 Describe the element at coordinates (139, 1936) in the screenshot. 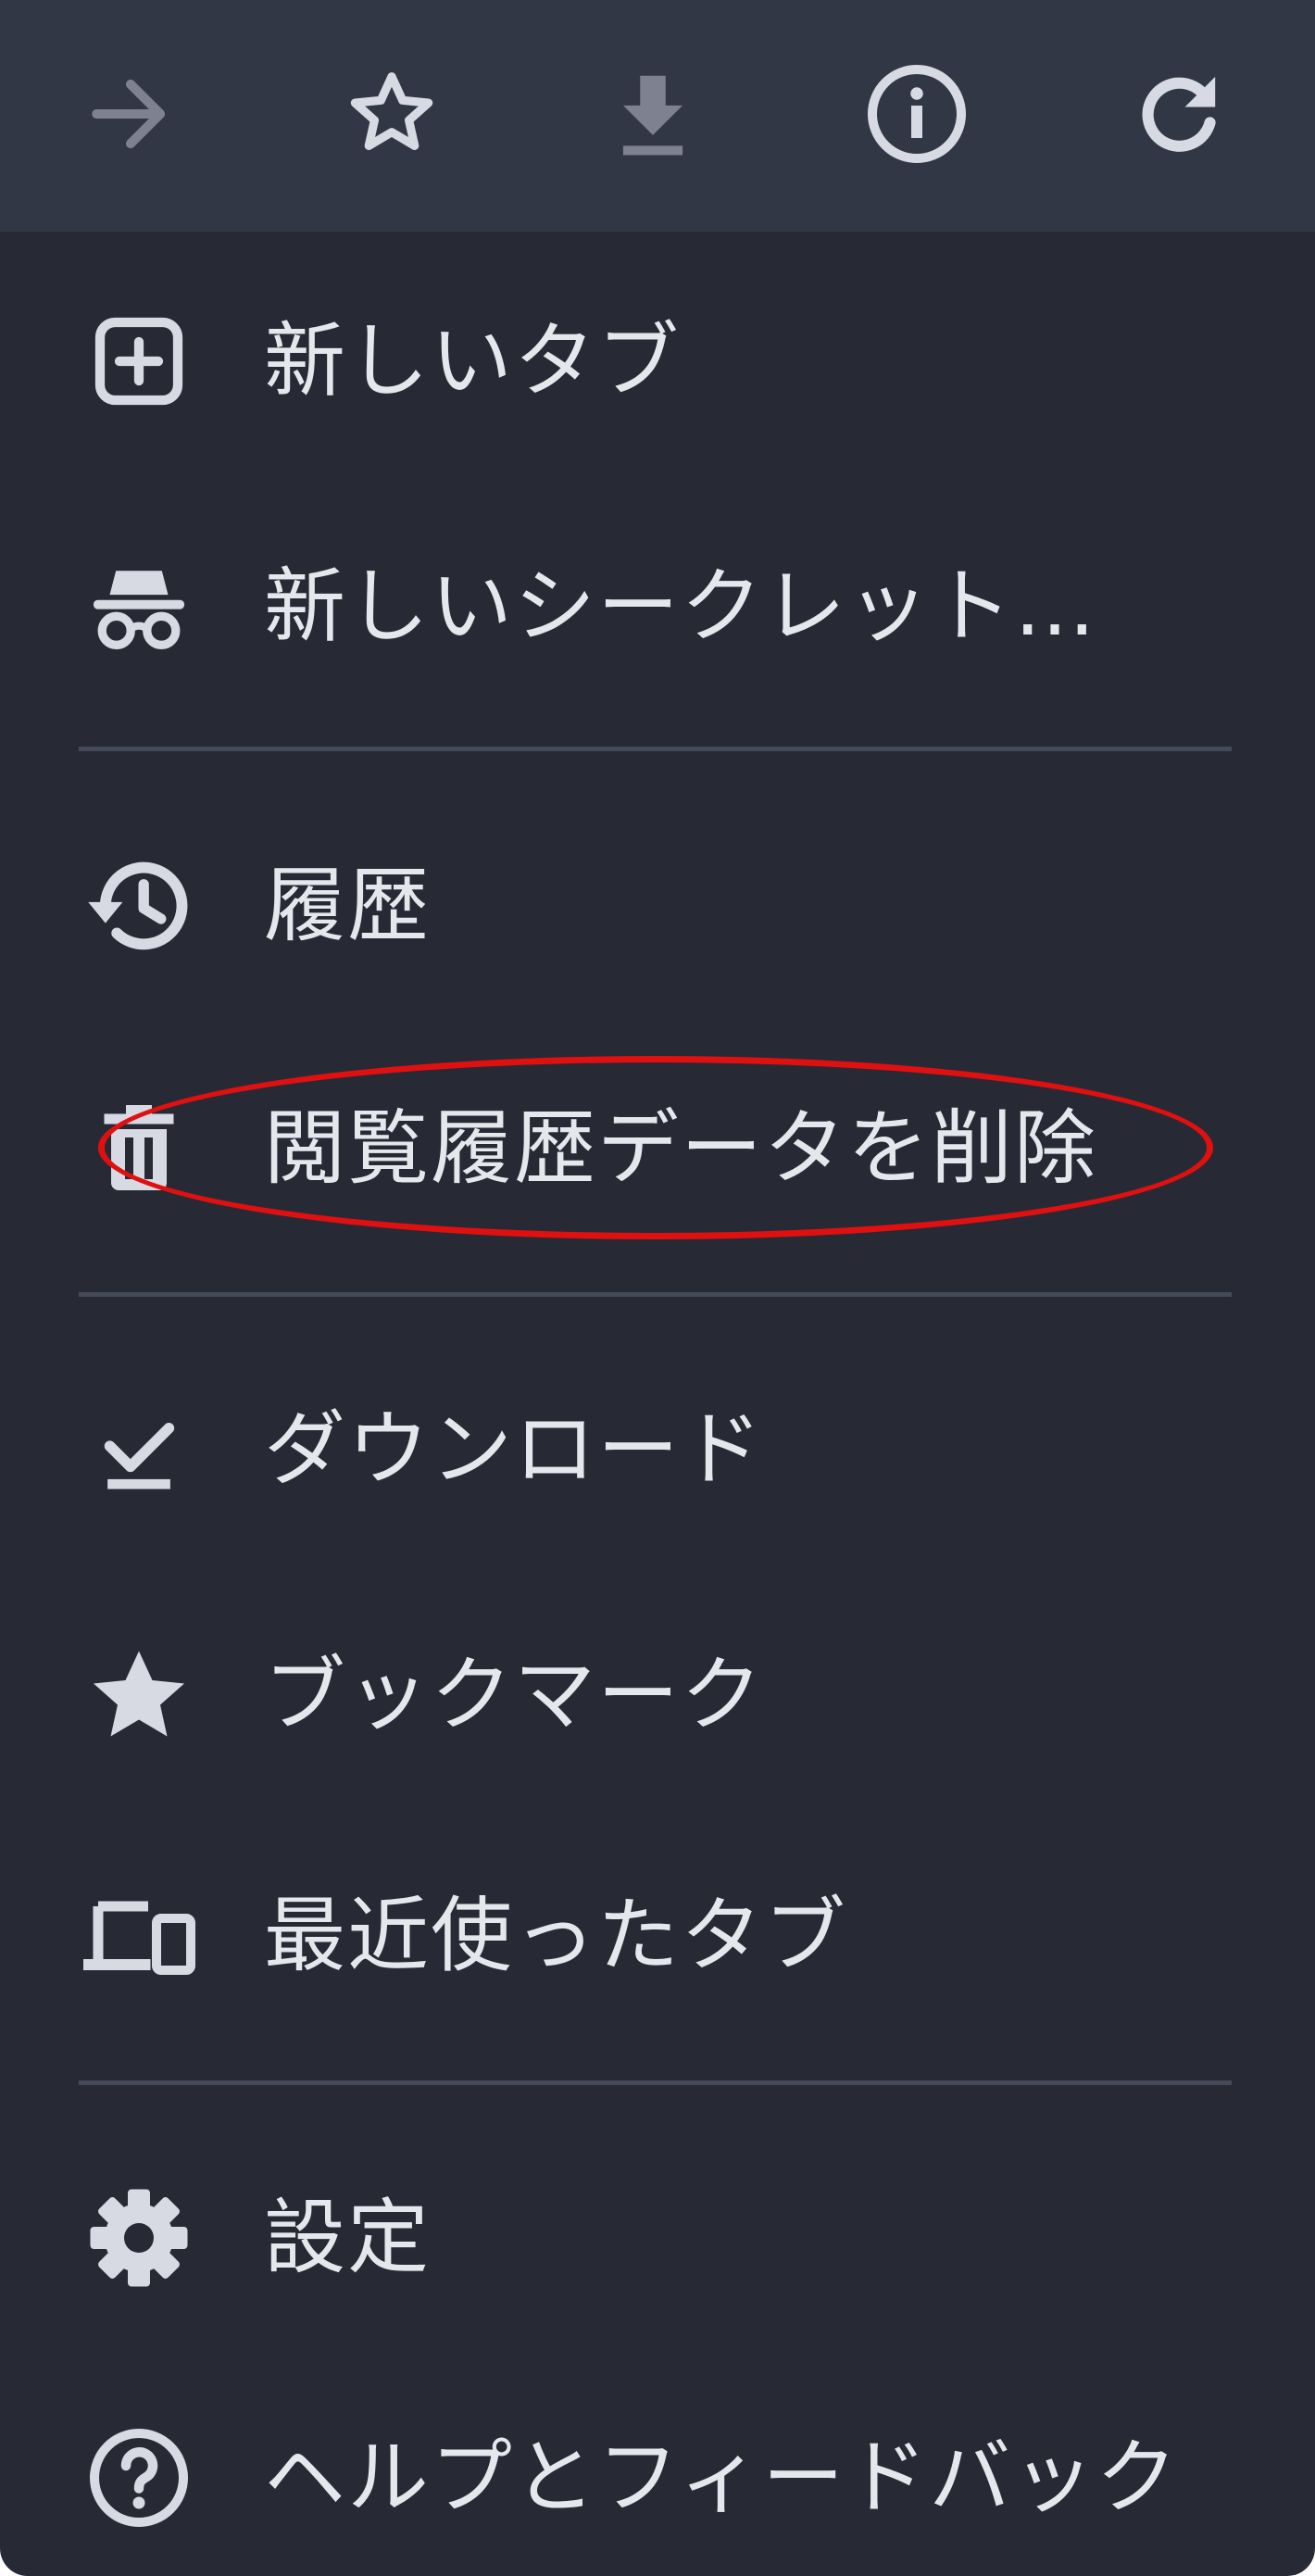

I see `recent-tabs-devices-icon` at that location.